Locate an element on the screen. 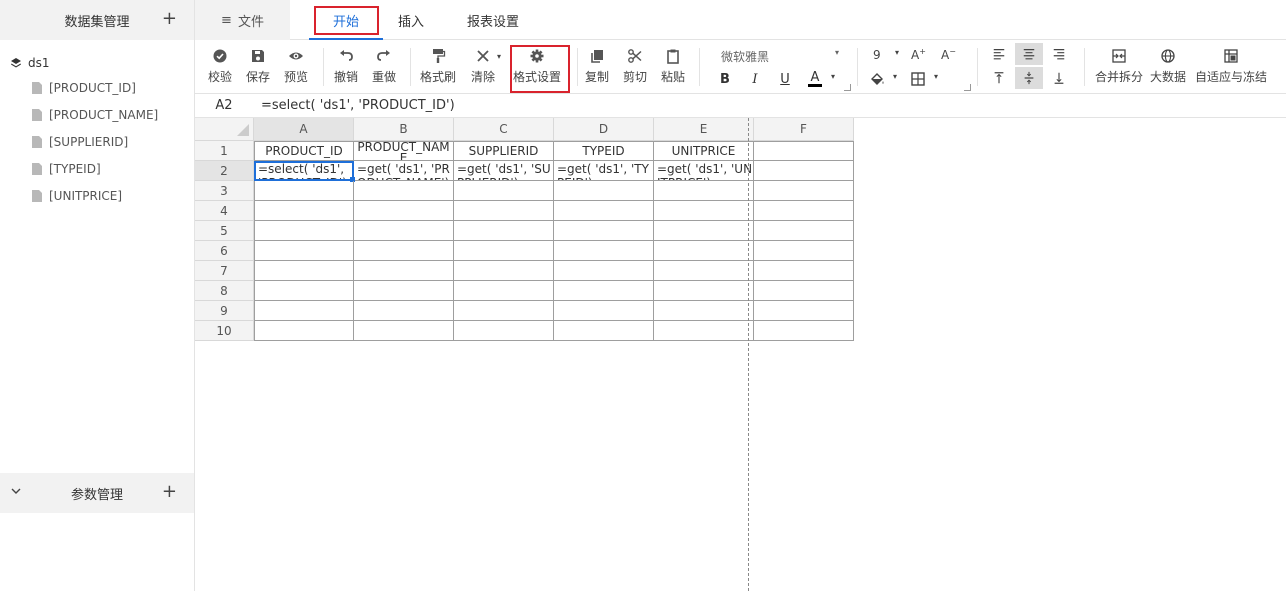  format-settings-button: 格式设置 is located at coordinates (537, 66).